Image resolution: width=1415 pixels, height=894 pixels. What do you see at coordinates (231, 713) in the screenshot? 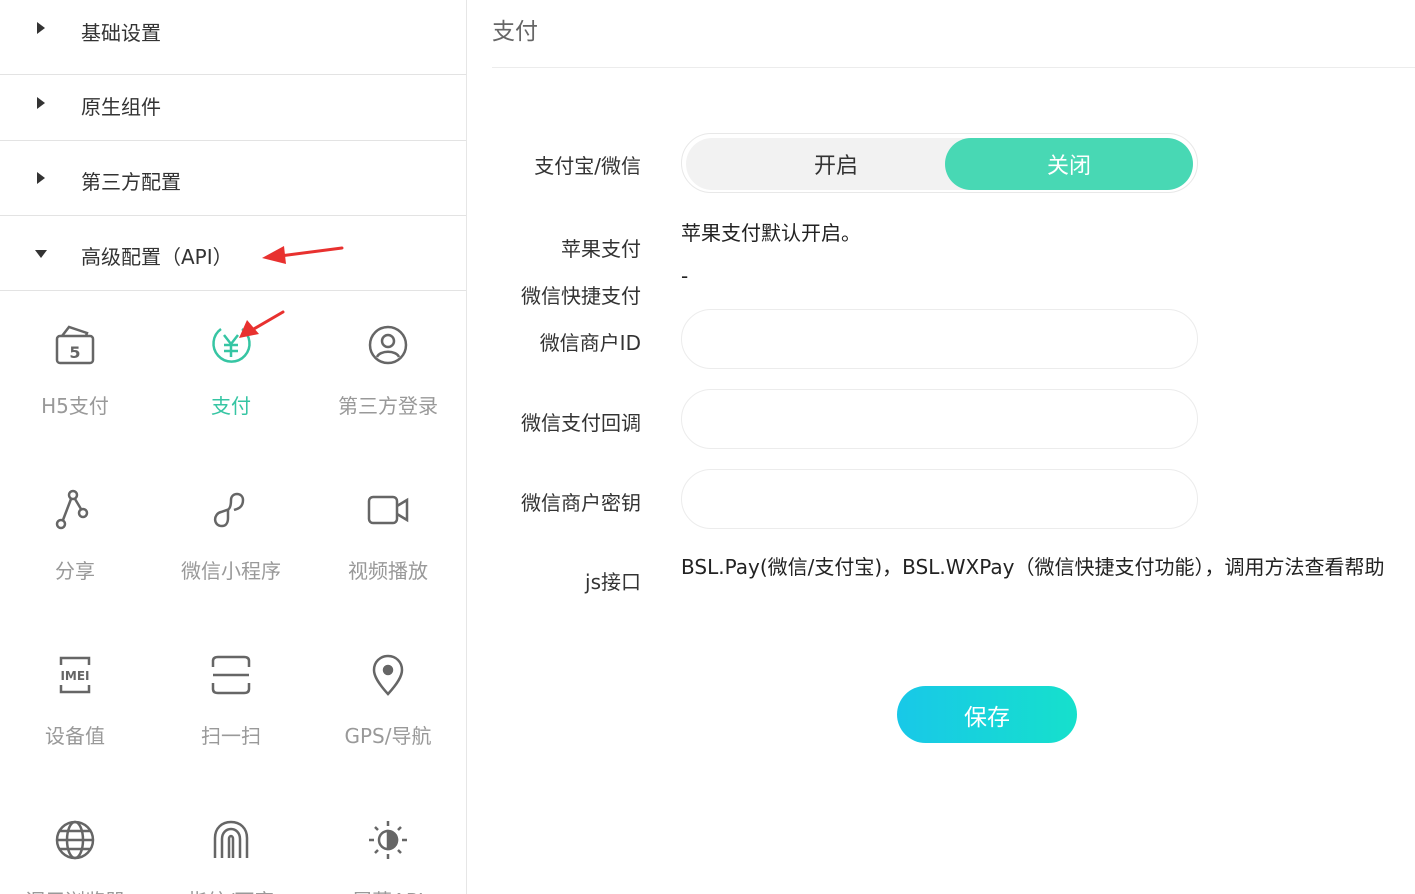
I see `tile-scan: 扫一扫` at bounding box center [231, 713].